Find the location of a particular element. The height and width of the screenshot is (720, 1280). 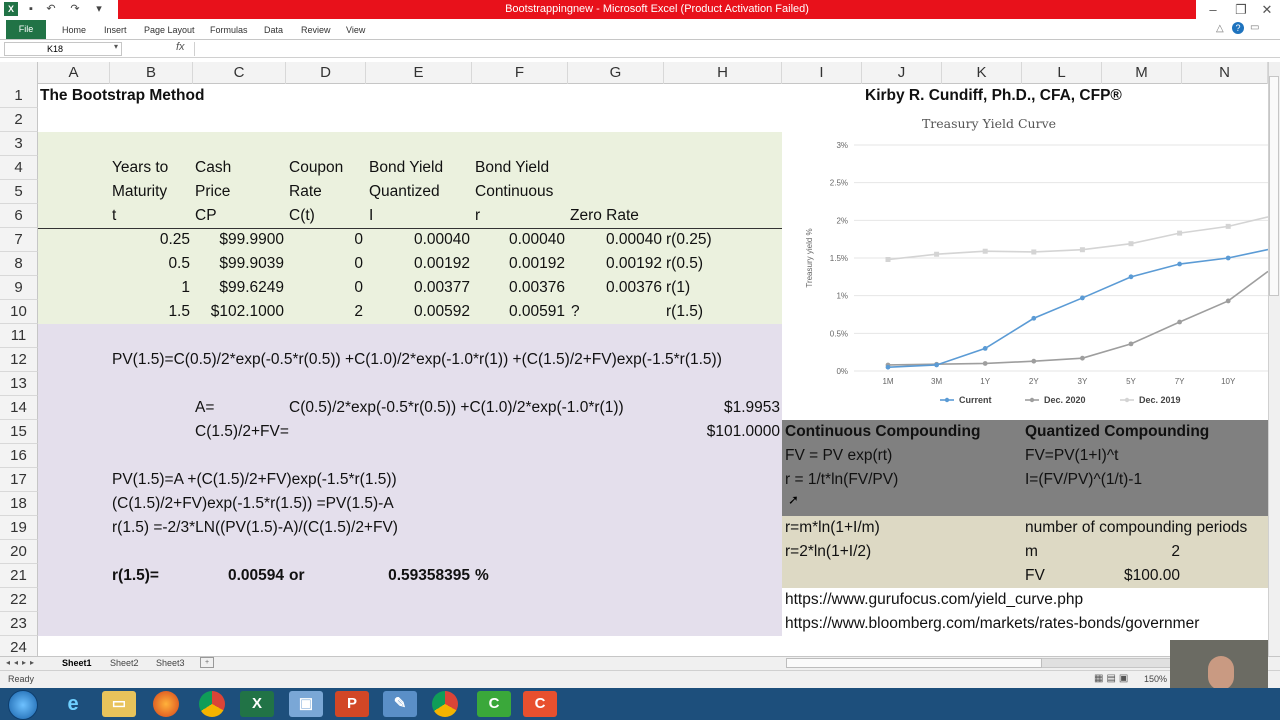

save-icon: ▪ is located at coordinates (31, 9).